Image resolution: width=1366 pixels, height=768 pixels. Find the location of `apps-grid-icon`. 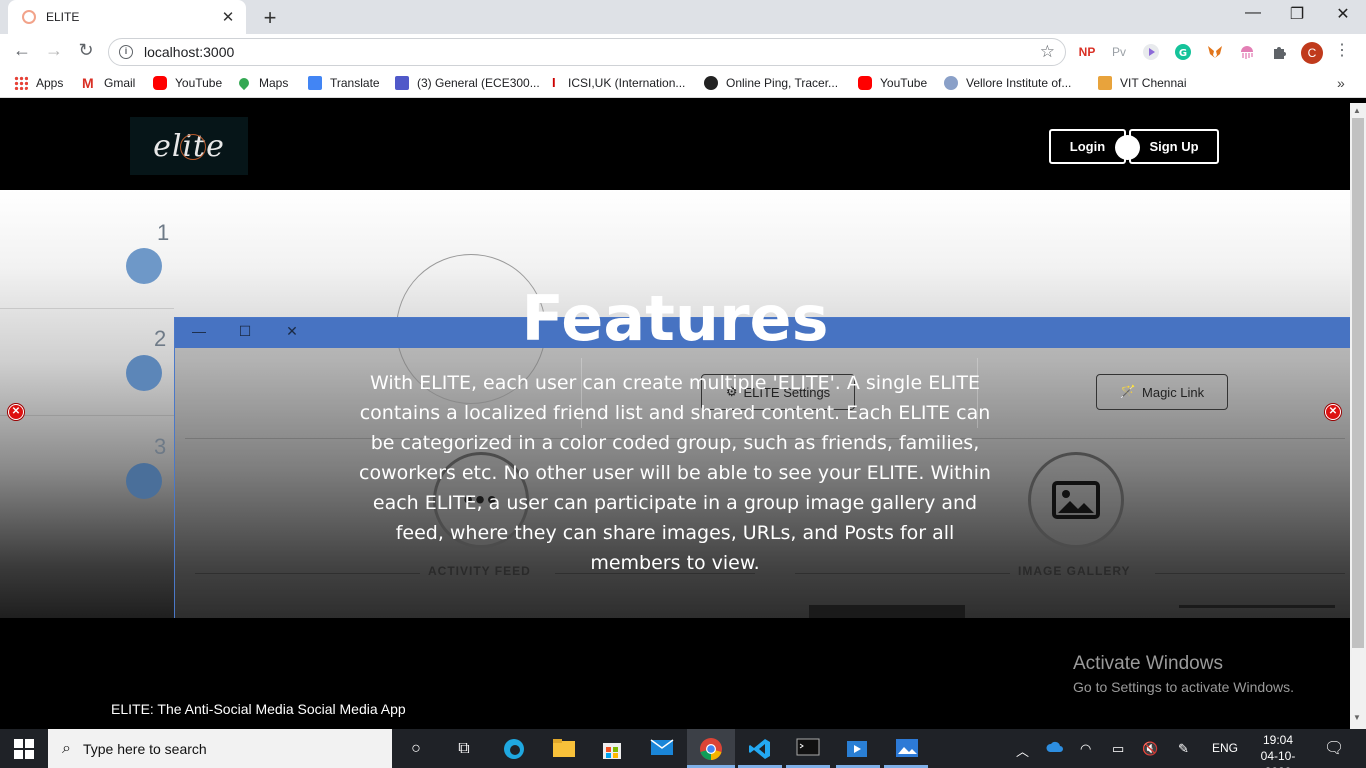

apps-grid-icon is located at coordinates (21, 83).